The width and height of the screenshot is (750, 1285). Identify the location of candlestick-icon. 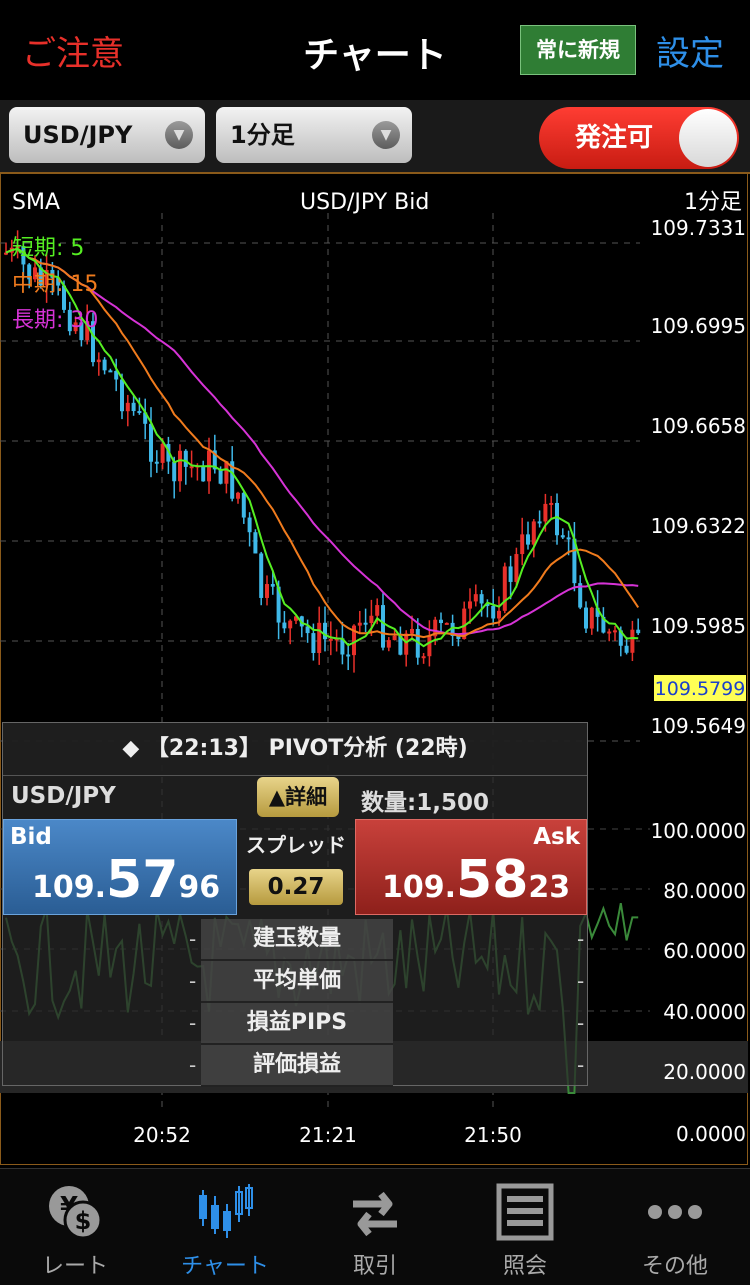
(226, 1211).